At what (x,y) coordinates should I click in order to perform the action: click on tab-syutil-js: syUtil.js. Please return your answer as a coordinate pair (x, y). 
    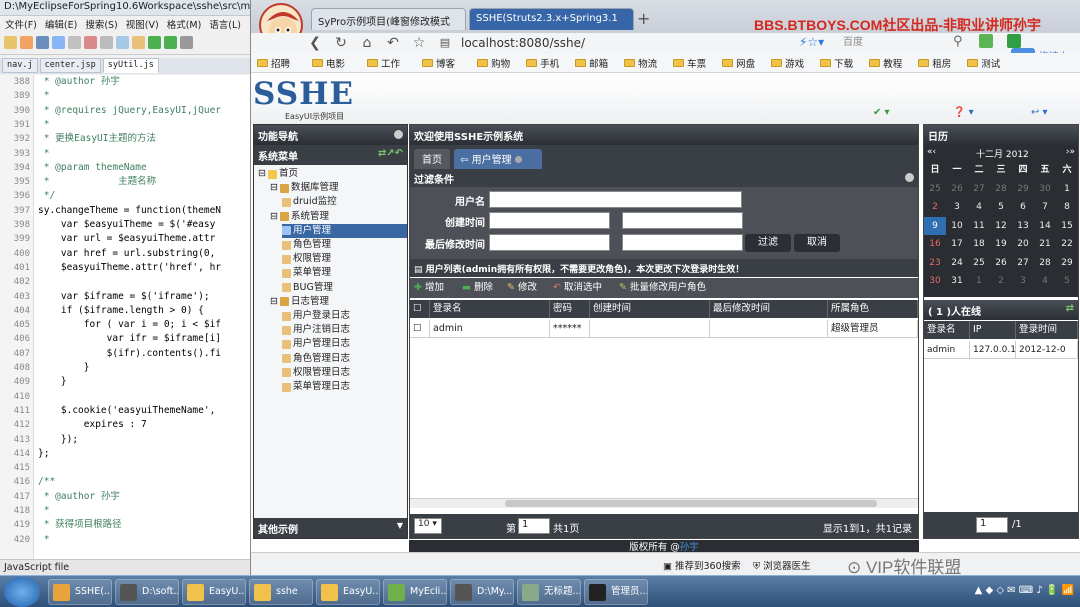
    Looking at the image, I should click on (130, 65).